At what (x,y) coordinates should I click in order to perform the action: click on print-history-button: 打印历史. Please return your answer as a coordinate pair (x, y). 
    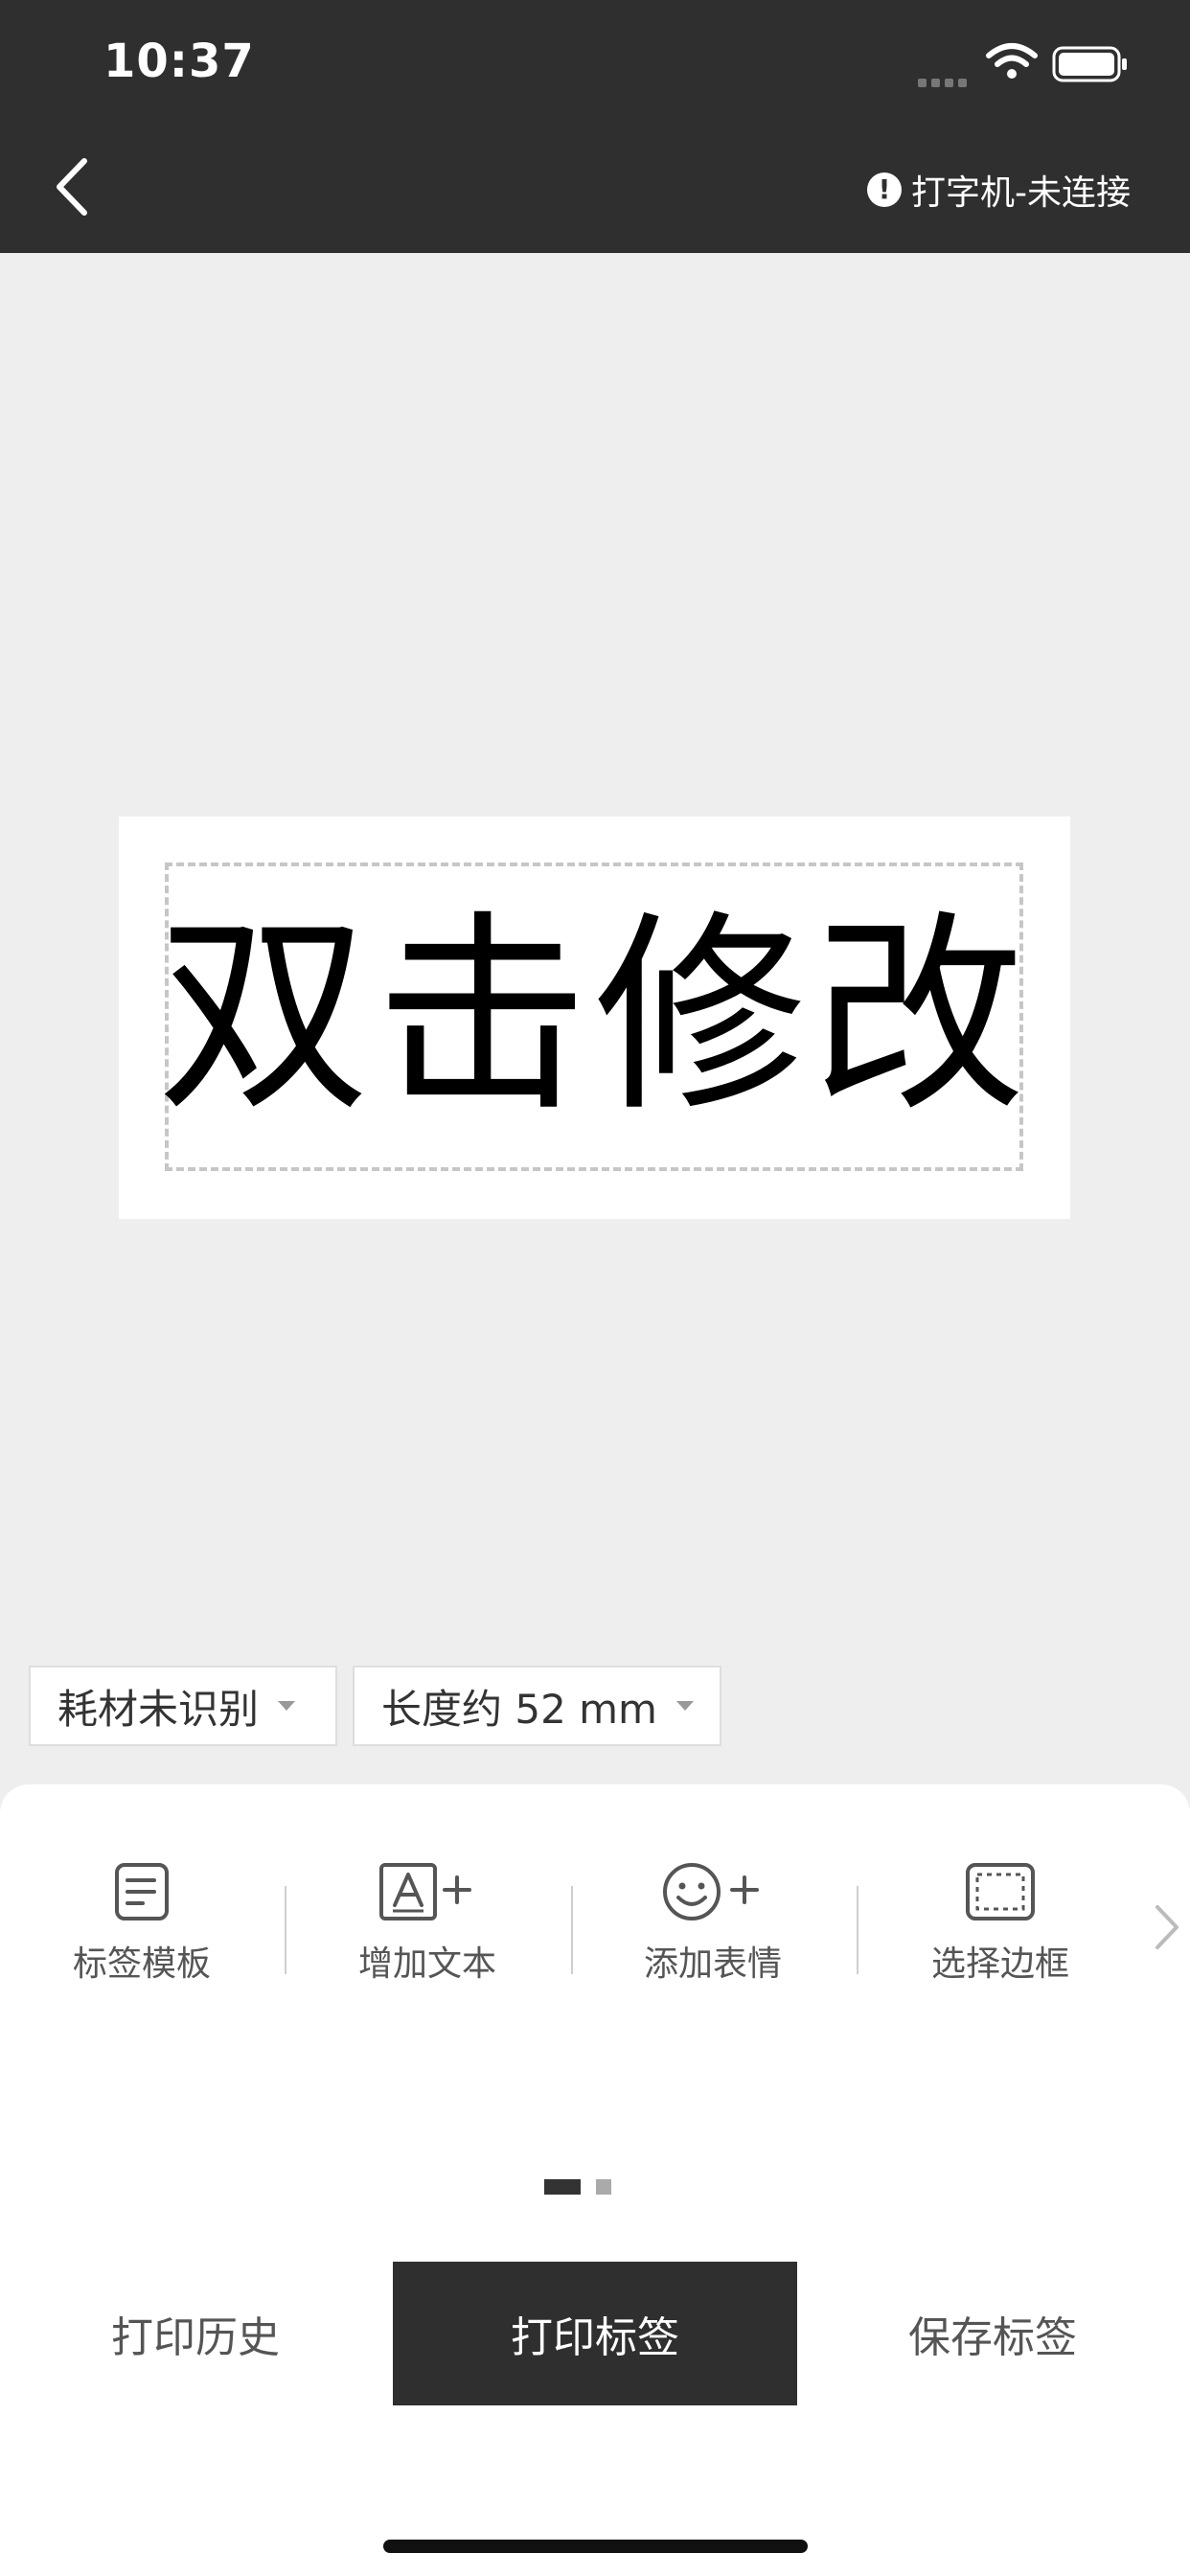
    Looking at the image, I should click on (195, 2333).